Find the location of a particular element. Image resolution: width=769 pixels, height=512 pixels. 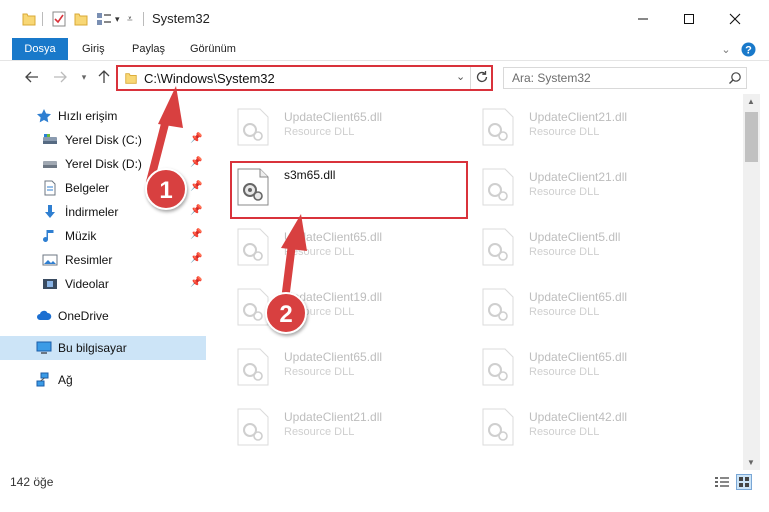

properties-icon is located at coordinates (59, 19).